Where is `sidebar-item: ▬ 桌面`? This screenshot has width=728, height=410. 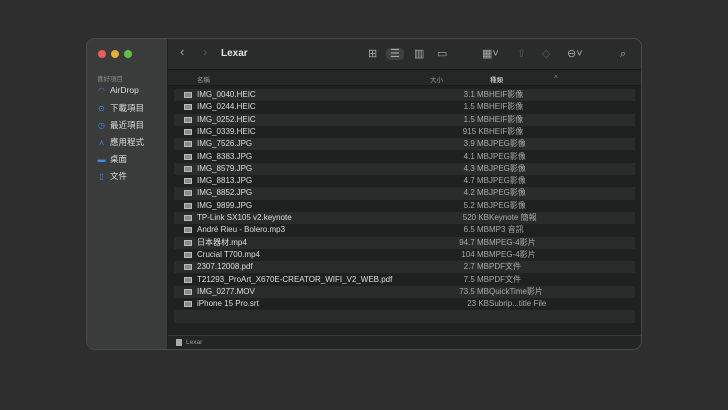
sidebar-item: ▬ 桌面 is located at coordinates (112, 159).